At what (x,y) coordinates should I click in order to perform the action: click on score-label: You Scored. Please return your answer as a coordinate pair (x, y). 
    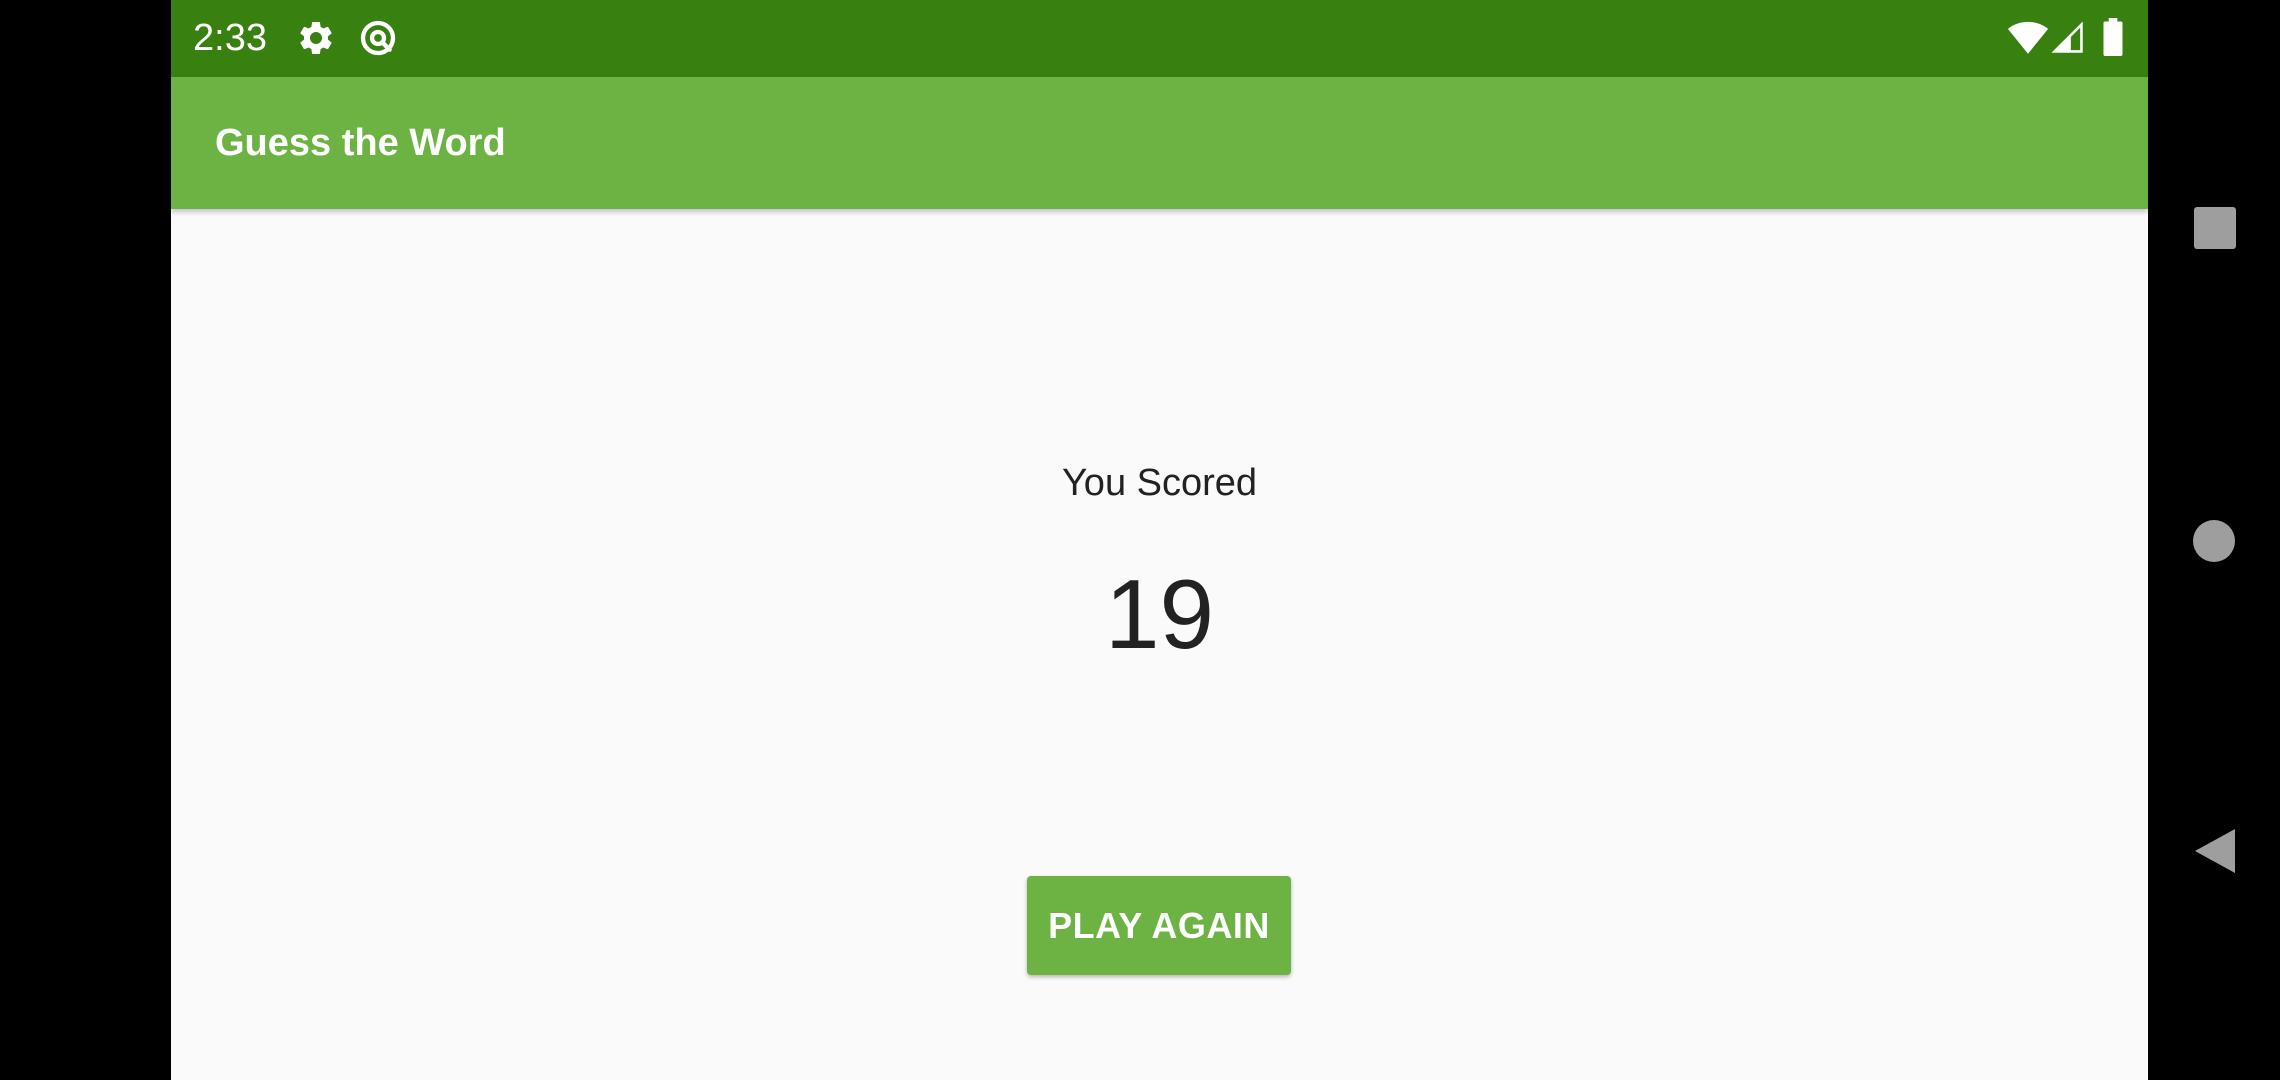
    Looking at the image, I should click on (1159, 483).